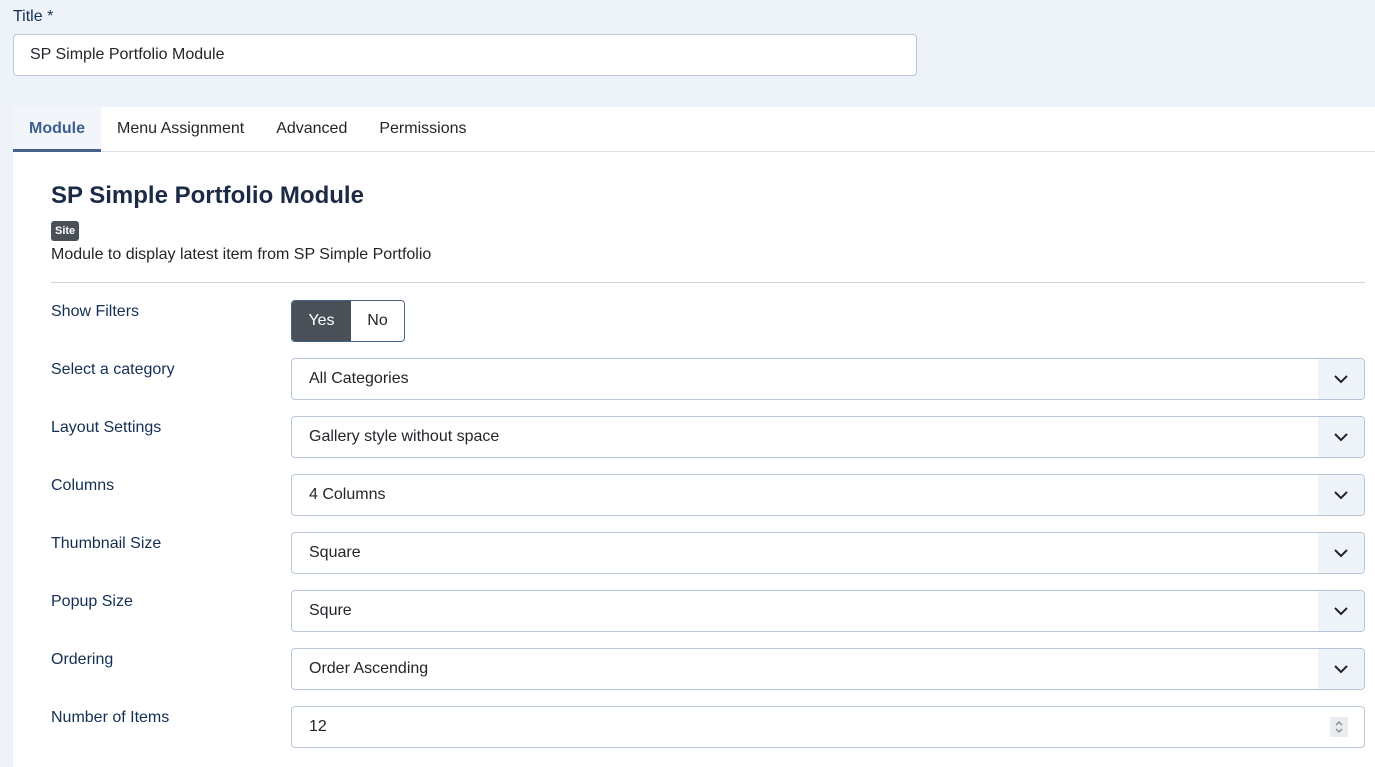  I want to click on number-of-items-input: 12, so click(828, 727).